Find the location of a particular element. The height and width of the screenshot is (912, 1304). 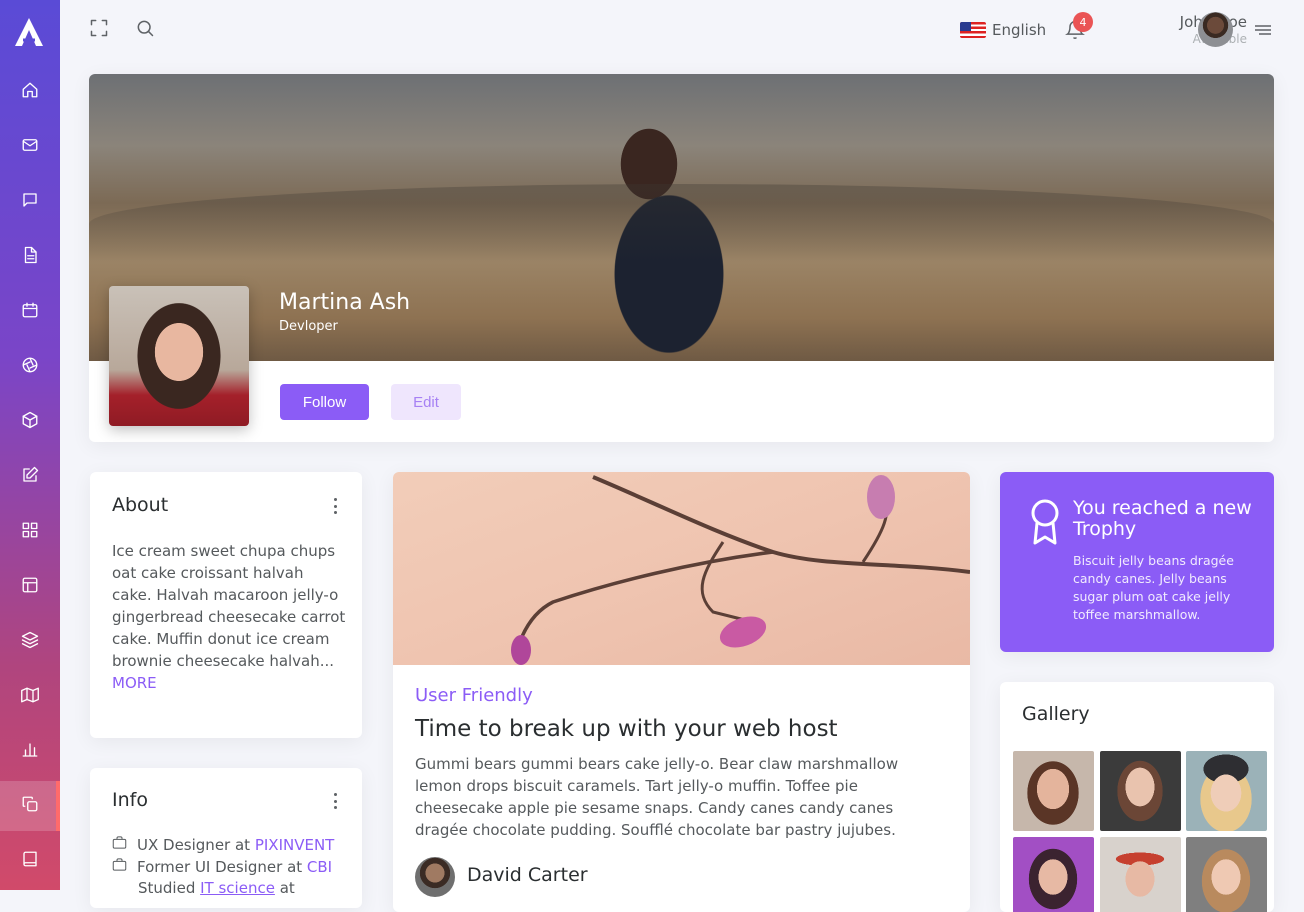

bar-chart-icon is located at coordinates (30, 752).